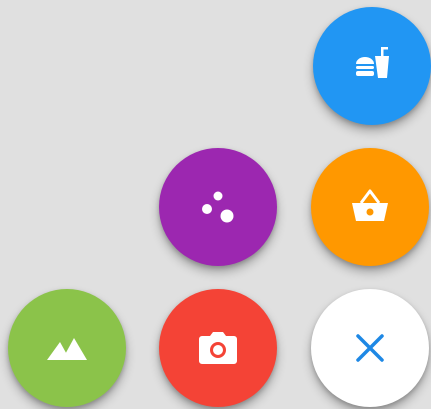  I want to click on bubble-chart-button, so click(218, 207).